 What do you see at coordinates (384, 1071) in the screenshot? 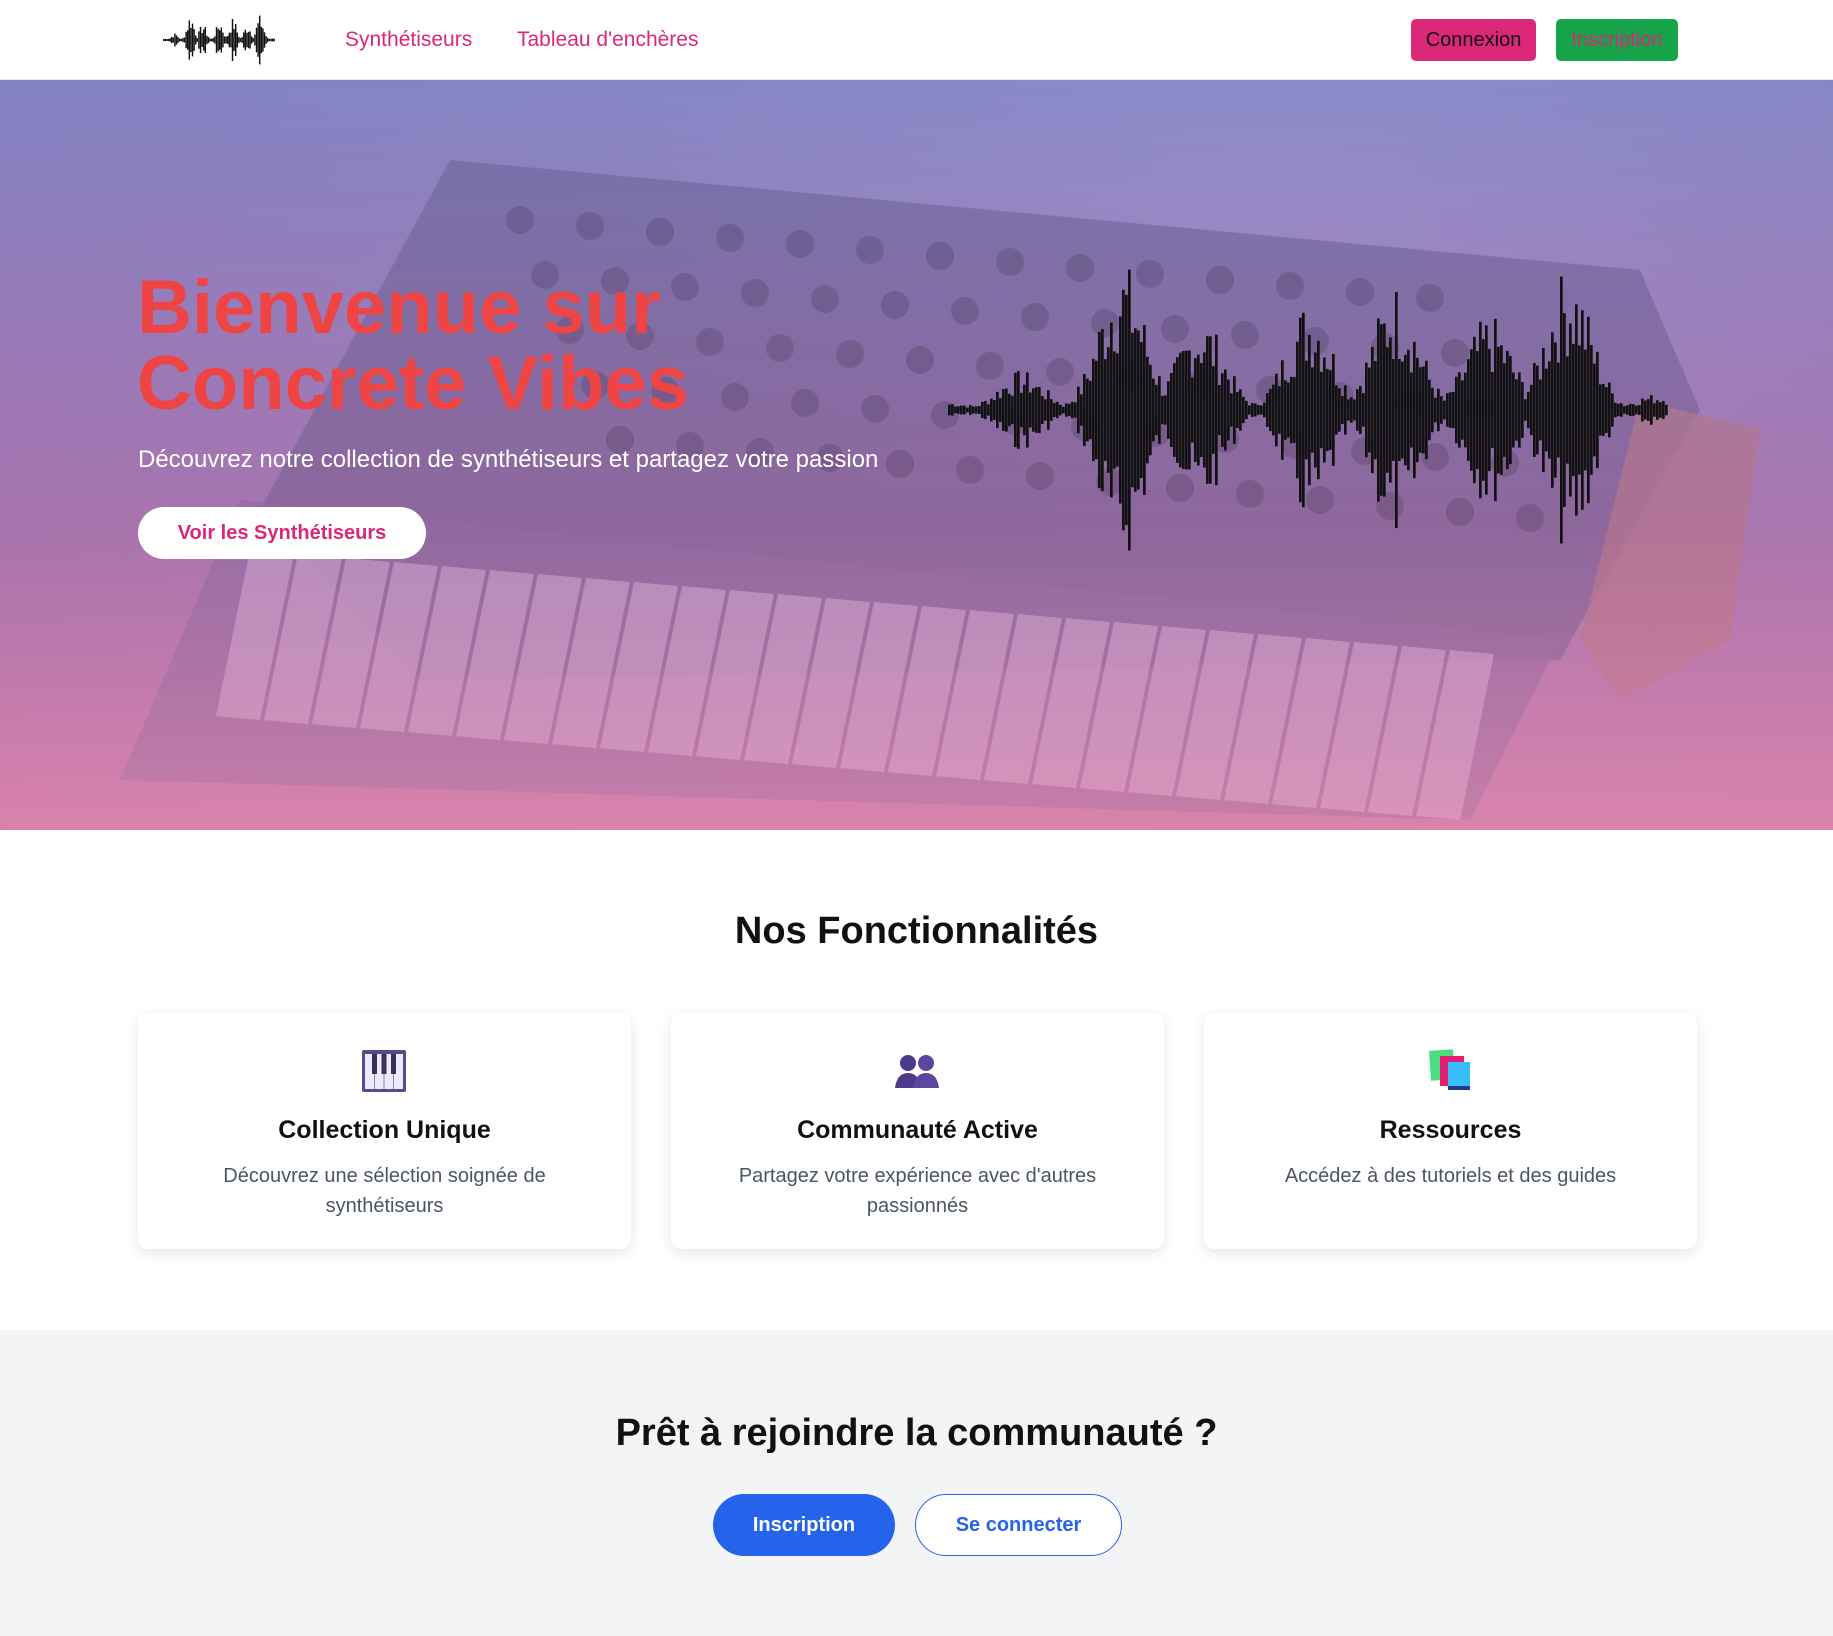
I see `piano-keys-icon` at bounding box center [384, 1071].